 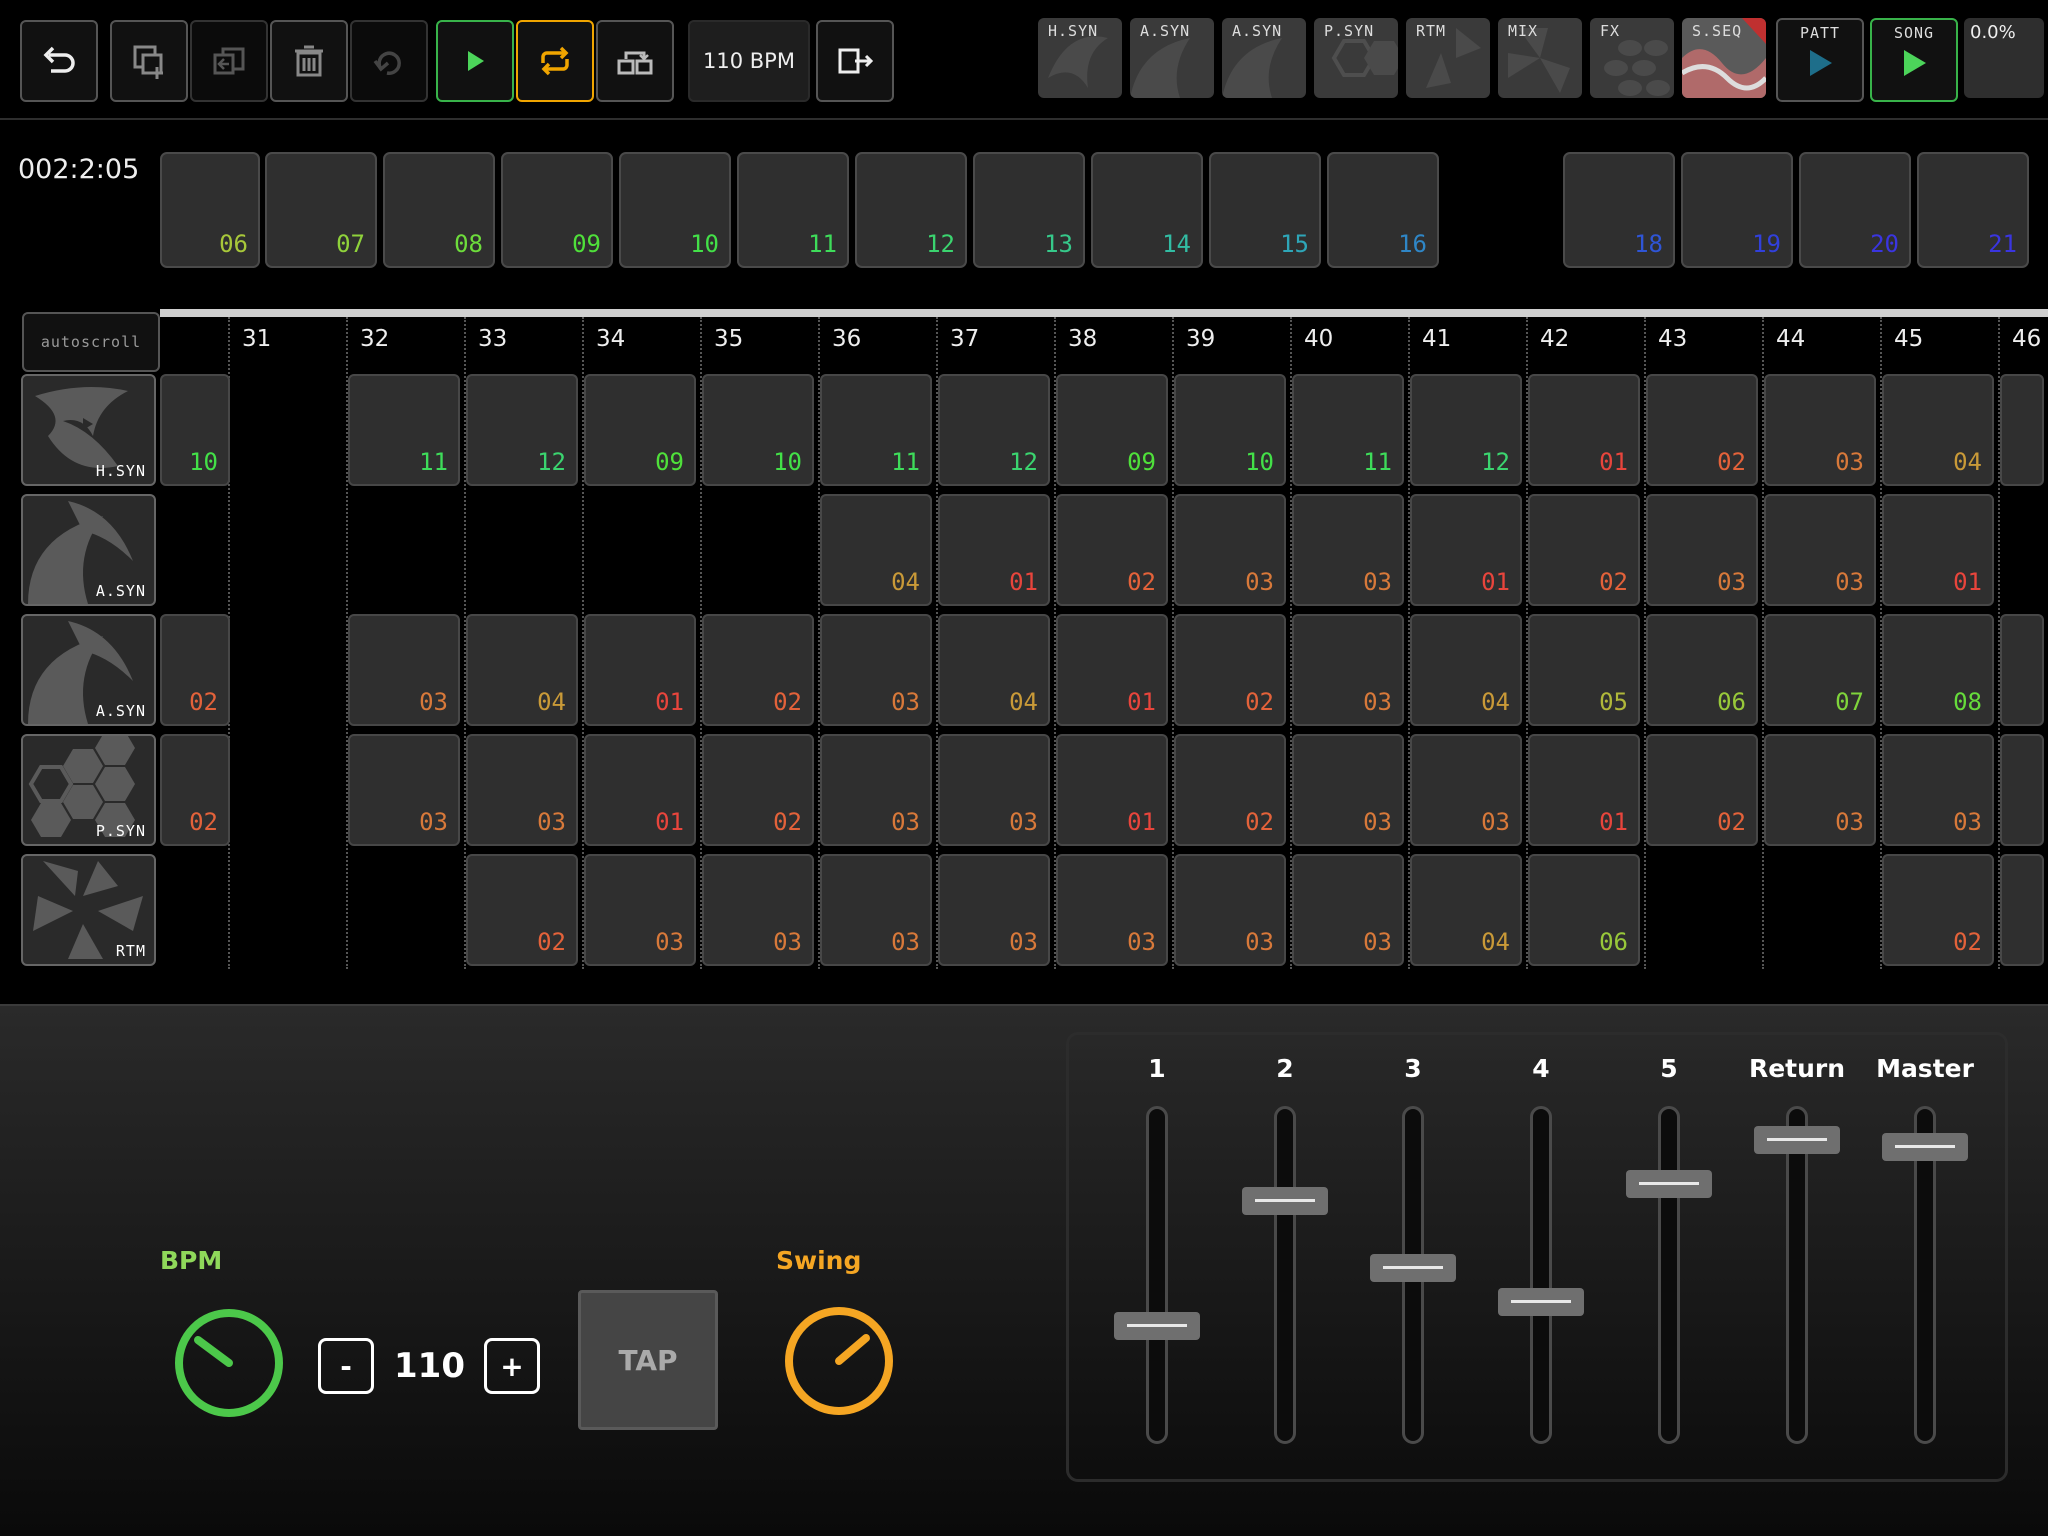 I want to click on module-hsyn-button: H.SYN, so click(x=1080, y=58).